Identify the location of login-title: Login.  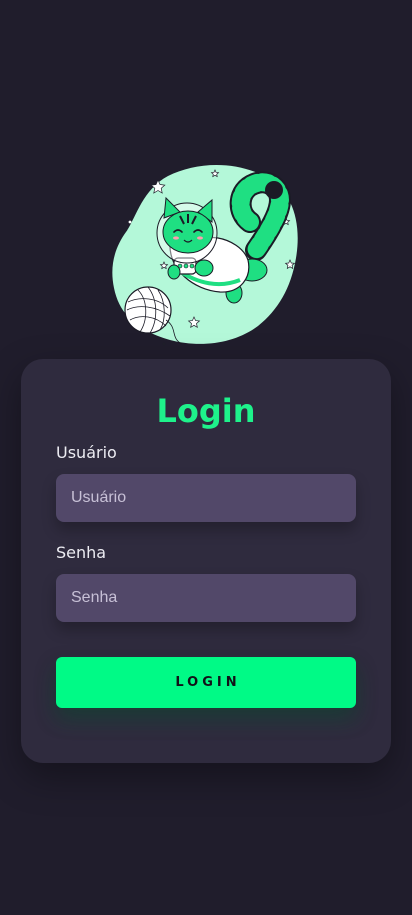
(206, 411).